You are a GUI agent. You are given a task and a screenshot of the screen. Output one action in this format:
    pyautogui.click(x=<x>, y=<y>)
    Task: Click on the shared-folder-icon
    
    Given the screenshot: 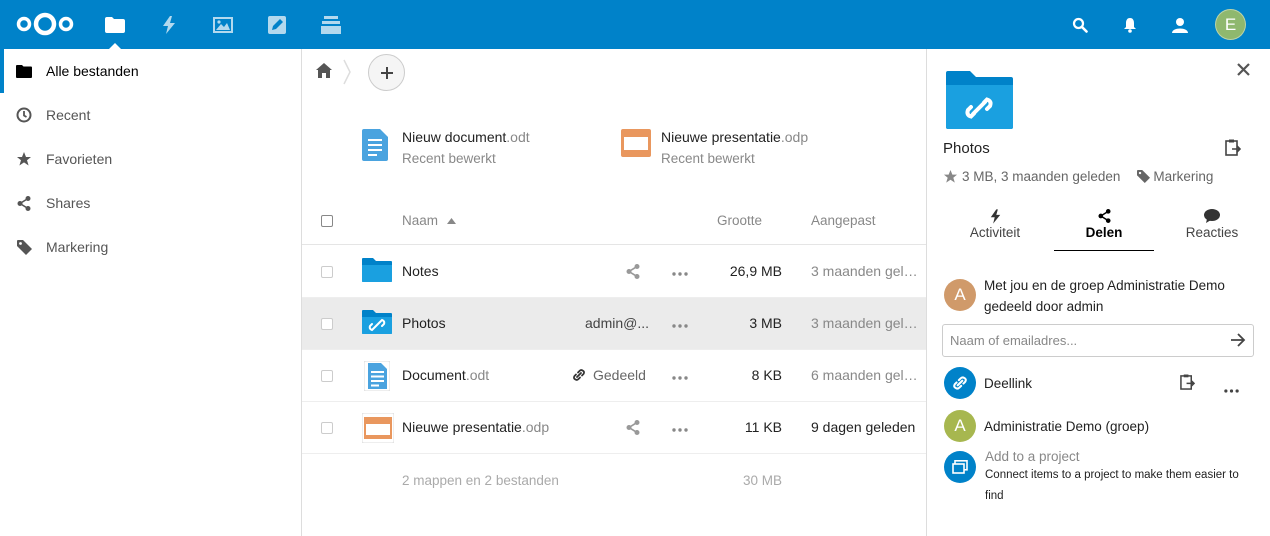 What is the action you would take?
    pyautogui.click(x=979, y=101)
    